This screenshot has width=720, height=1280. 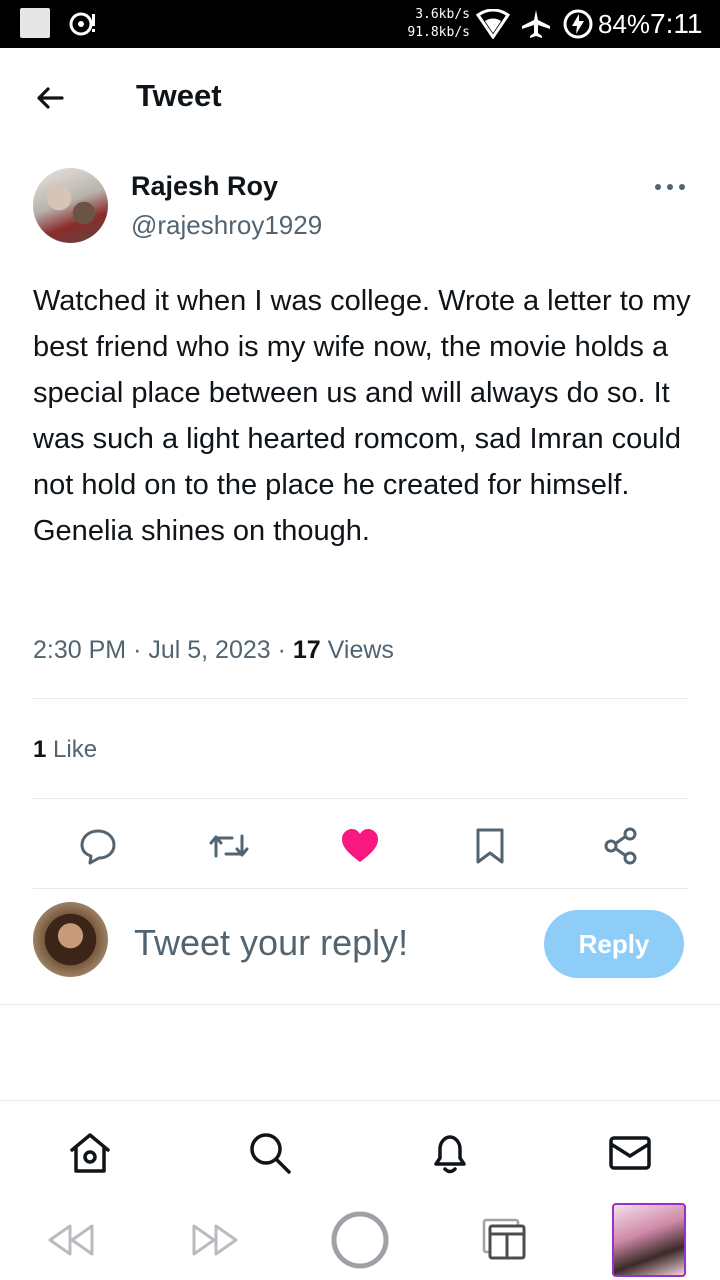 What do you see at coordinates (35, 23) in the screenshot?
I see `notification-square-icon` at bounding box center [35, 23].